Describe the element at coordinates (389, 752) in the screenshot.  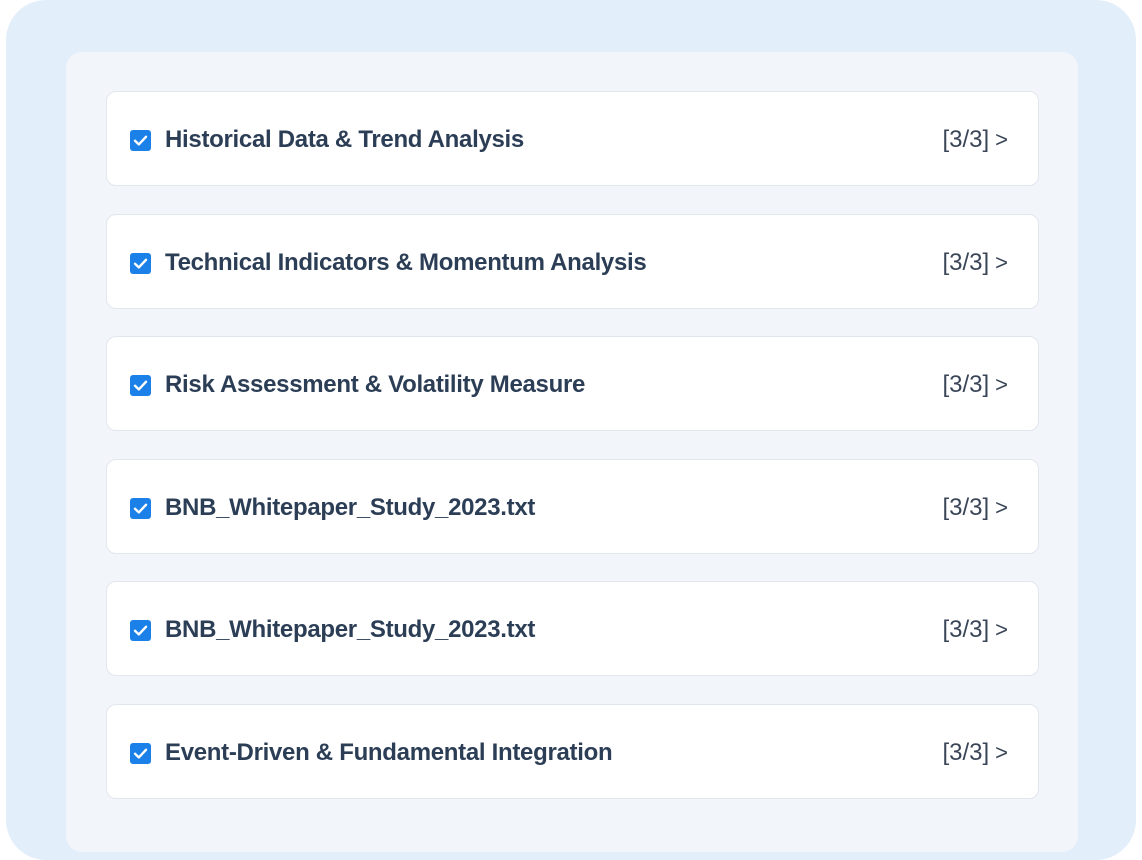
I see `task-label: Event-Driven & Fundamental Integration` at that location.